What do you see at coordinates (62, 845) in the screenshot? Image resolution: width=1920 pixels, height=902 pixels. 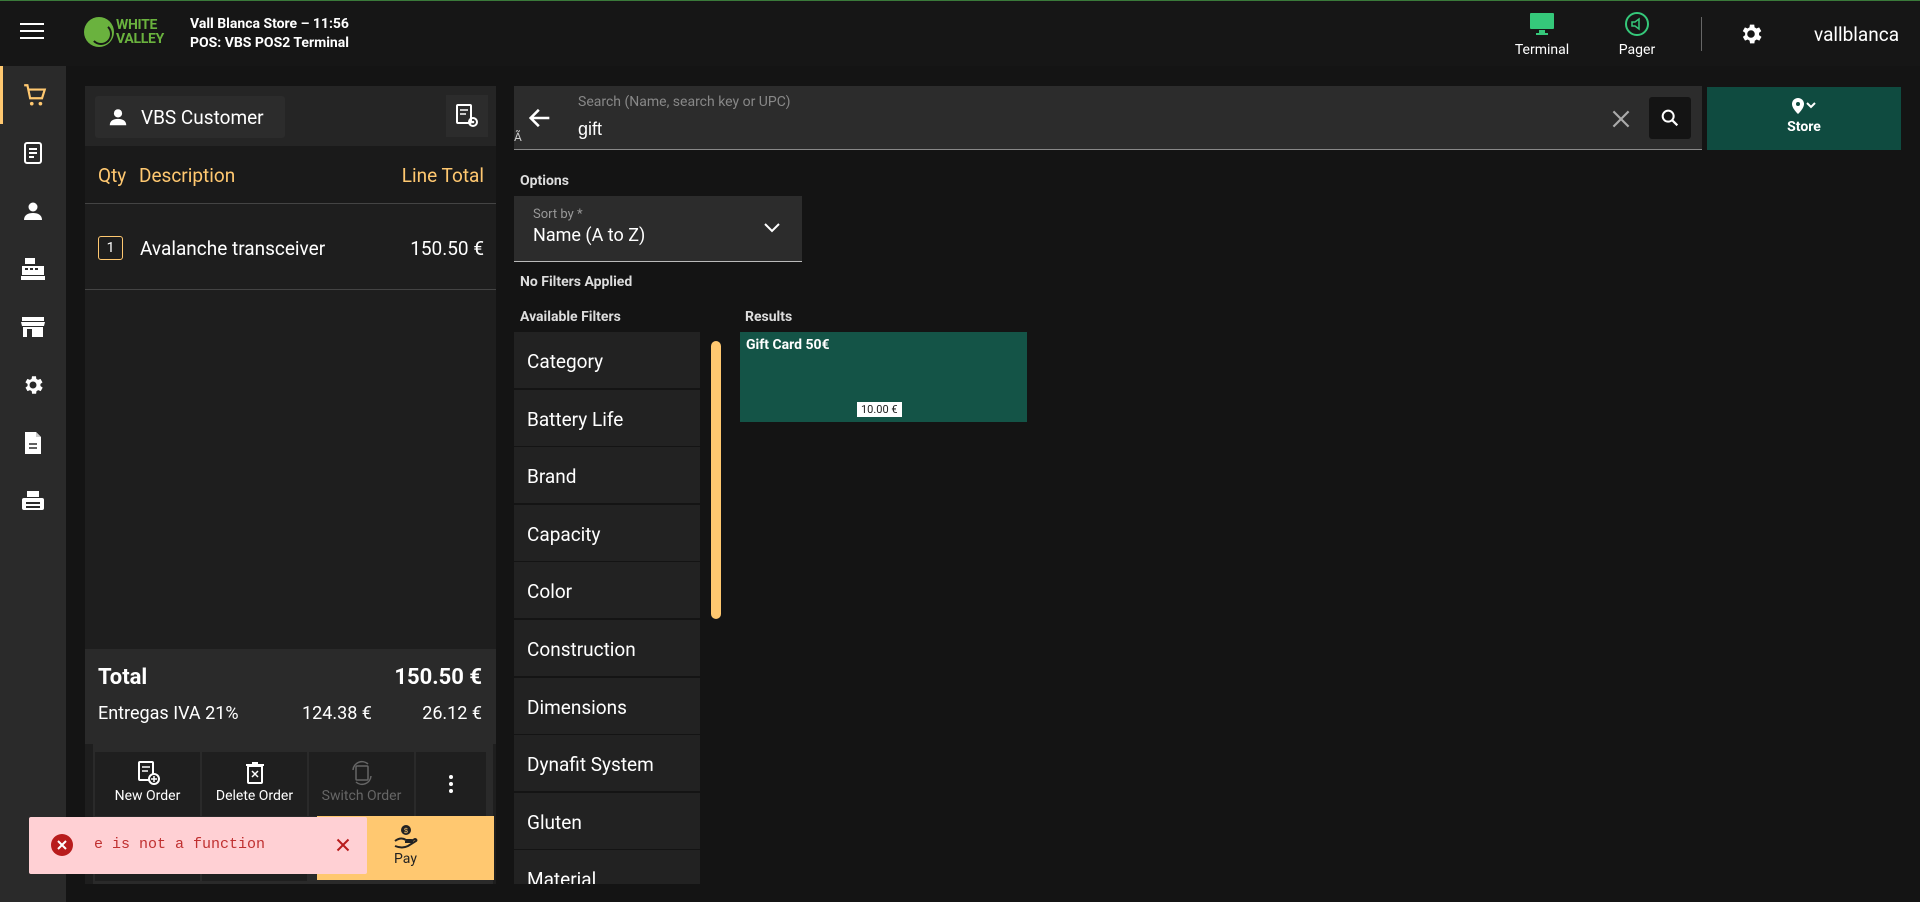 I see `error-icon` at bounding box center [62, 845].